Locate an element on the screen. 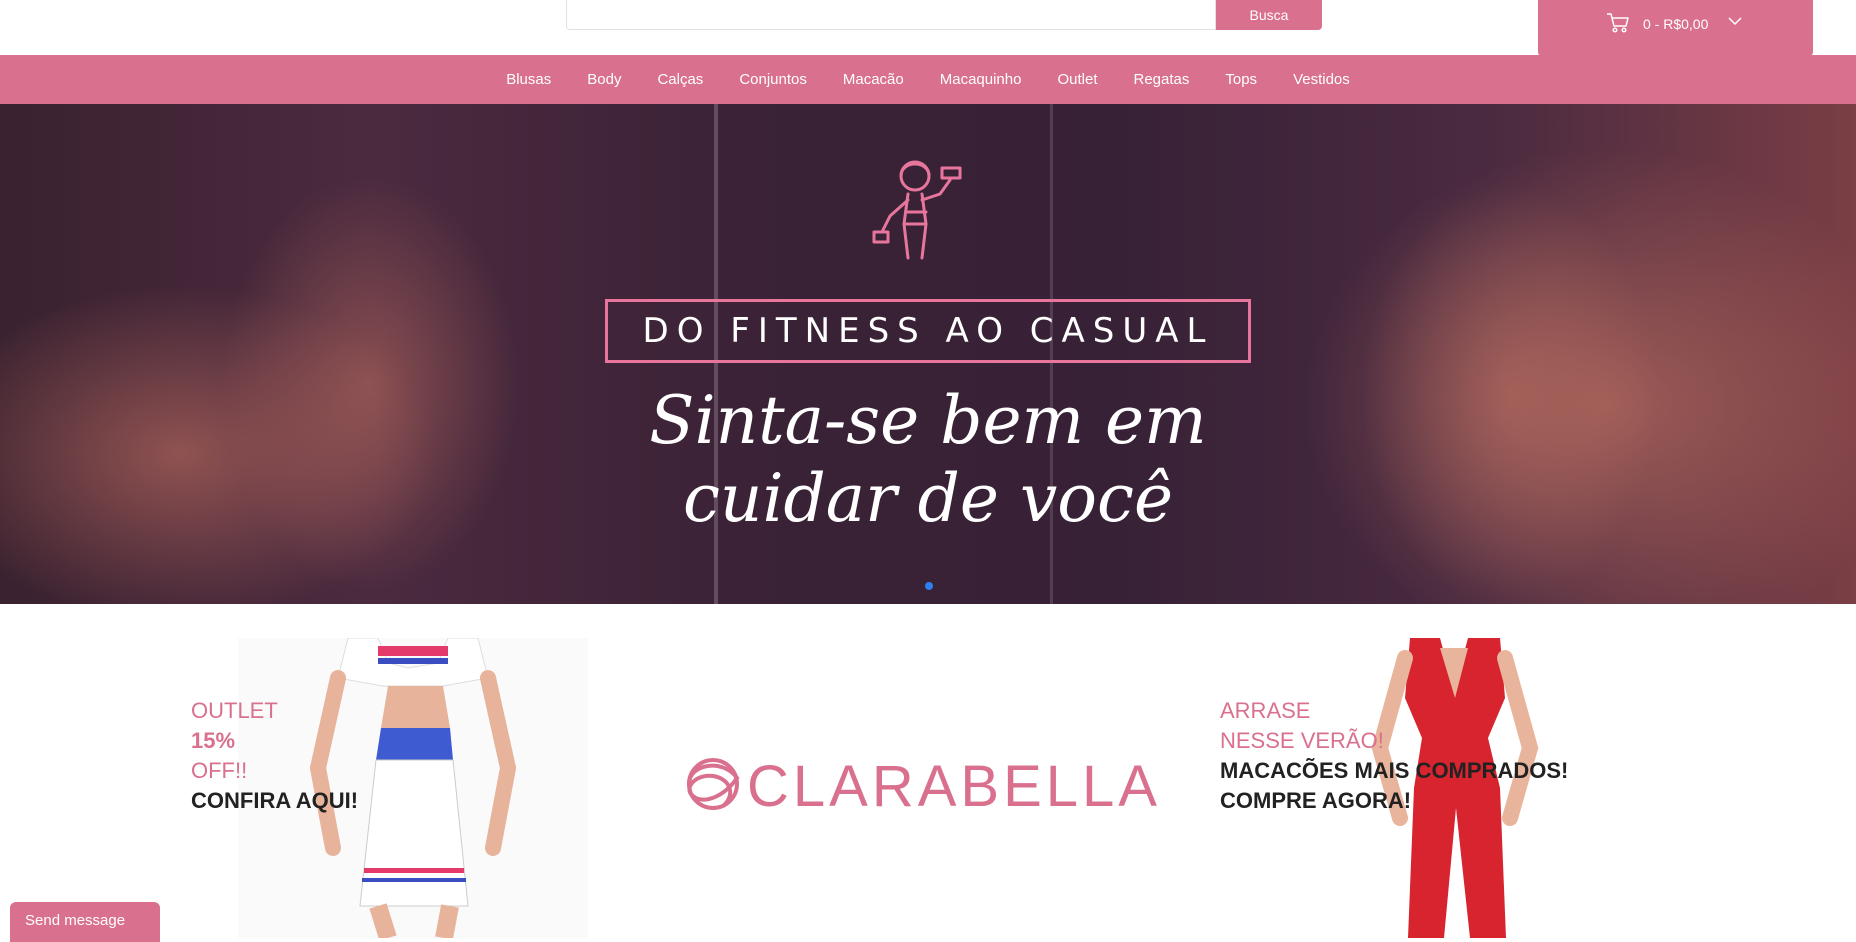 The image size is (1856, 942). promo-right-line3: MACACÕES MAIS COMPRADOS! is located at coordinates (1394, 770).